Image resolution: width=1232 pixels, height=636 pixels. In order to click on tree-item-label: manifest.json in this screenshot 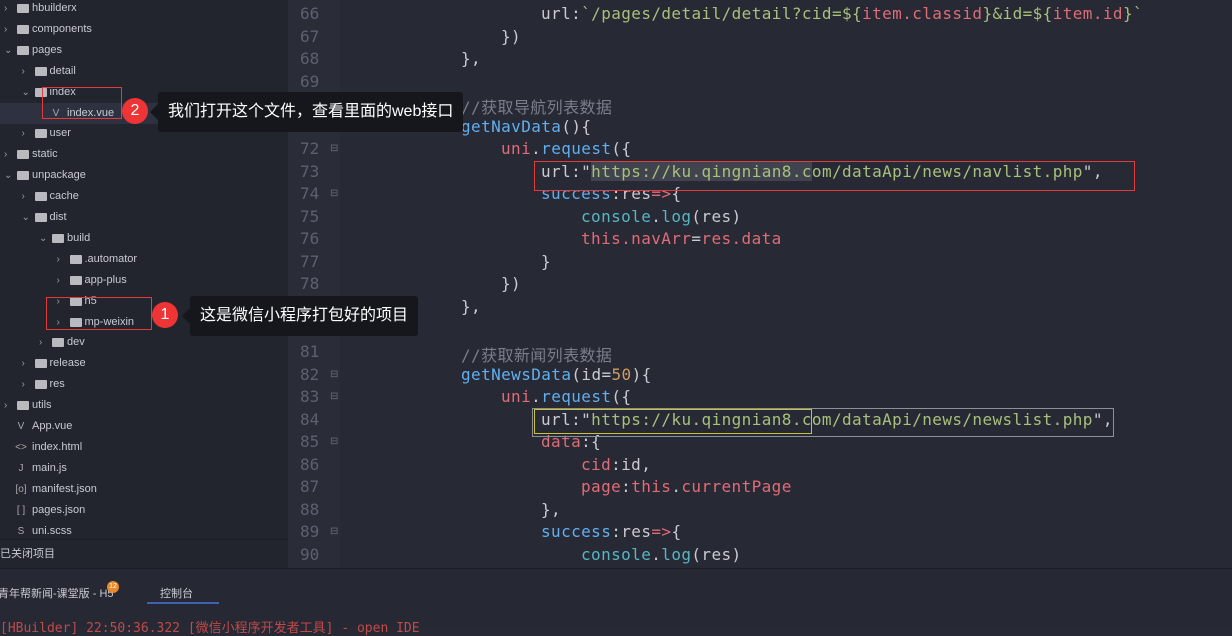, I will do `click(64, 488)`.